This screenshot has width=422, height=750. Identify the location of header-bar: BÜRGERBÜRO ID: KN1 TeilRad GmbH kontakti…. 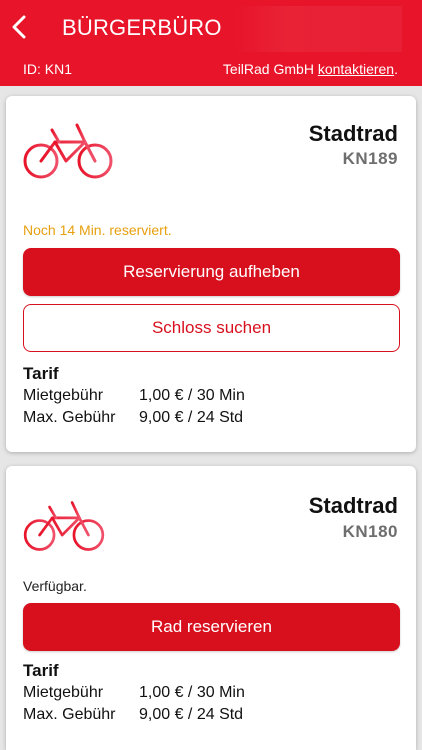
(211, 43).